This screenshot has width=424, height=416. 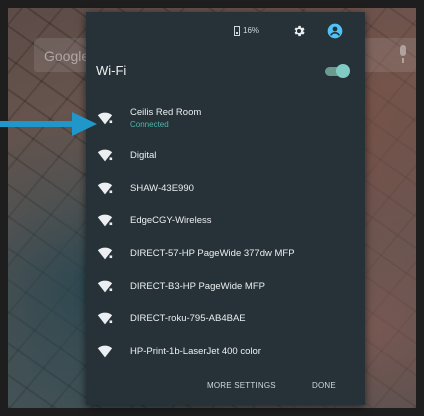 I want to click on wifi-network-name: Ceilis Red Room, so click(x=166, y=112).